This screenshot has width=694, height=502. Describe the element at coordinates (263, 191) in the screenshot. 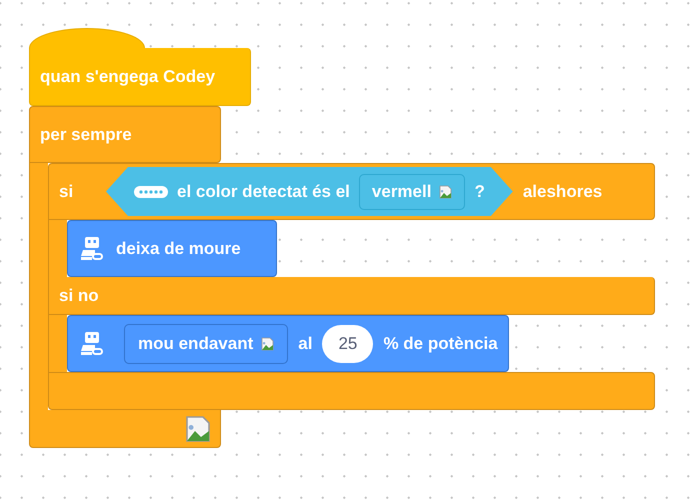

I see `block-label: el color detectat és el` at that location.